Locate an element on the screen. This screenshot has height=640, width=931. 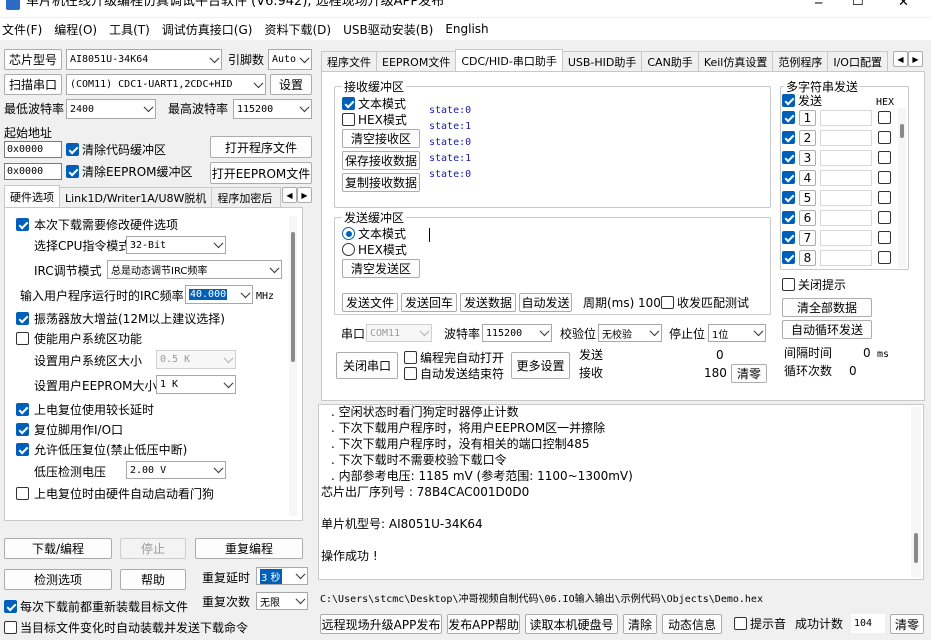
cpu-mode-select: 32-Bit is located at coordinates (176, 245).